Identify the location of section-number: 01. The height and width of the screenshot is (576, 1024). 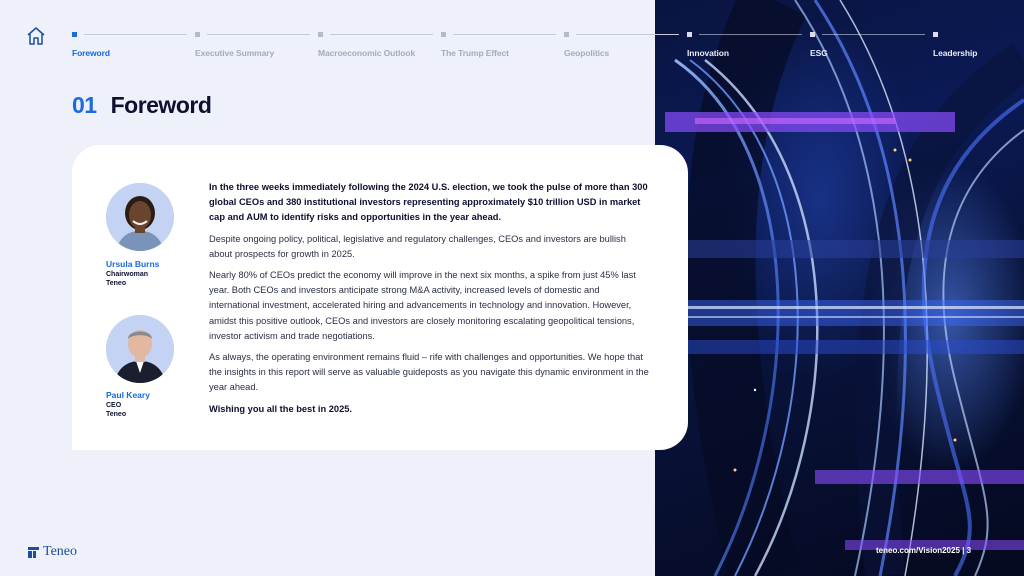
(84, 105).